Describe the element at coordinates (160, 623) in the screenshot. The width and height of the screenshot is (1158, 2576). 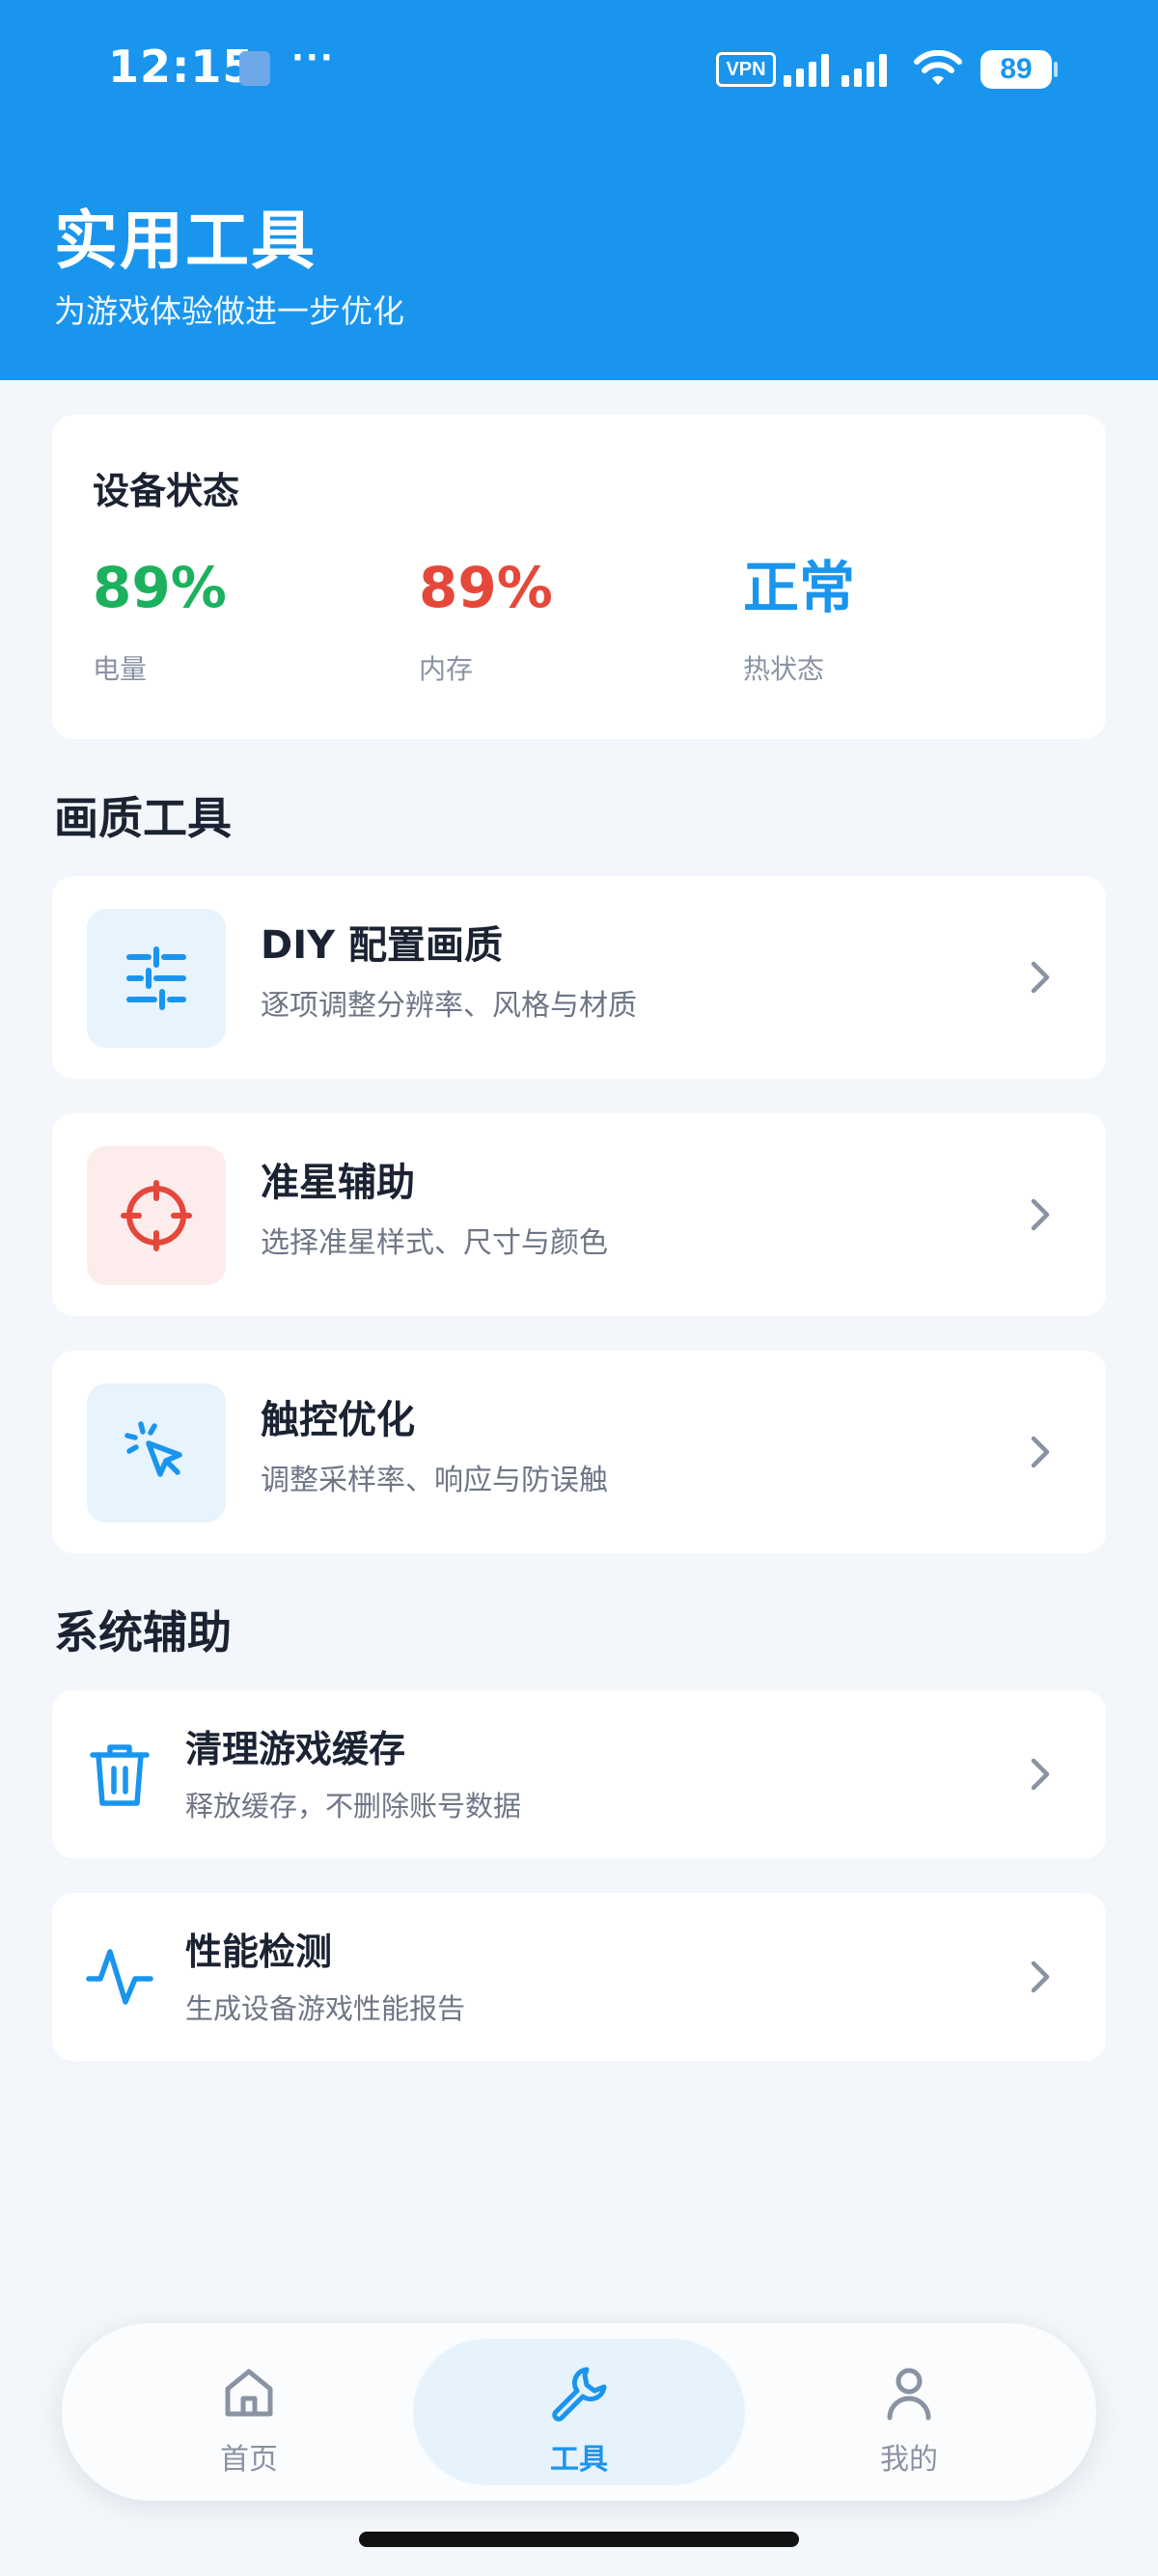
I see `battery-stat: 89% 电量` at that location.